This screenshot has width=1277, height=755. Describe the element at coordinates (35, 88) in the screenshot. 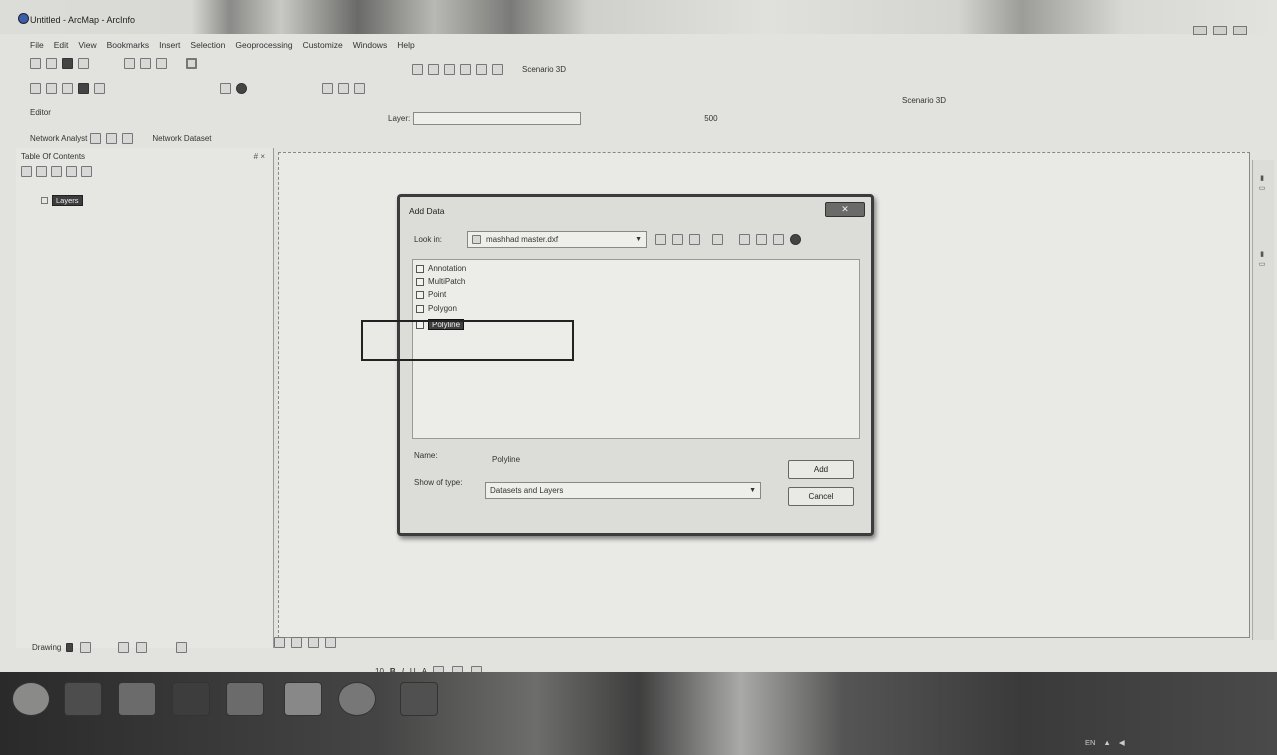

I see `zoom-in-icon` at that location.